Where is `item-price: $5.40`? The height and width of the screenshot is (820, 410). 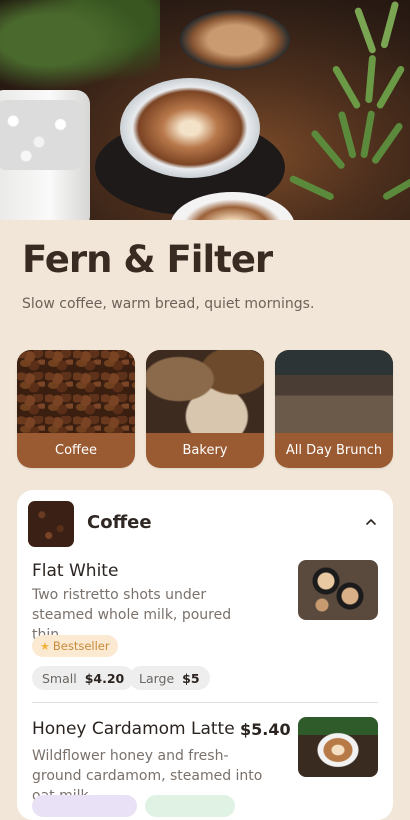
item-price: $5.40 is located at coordinates (265, 729).